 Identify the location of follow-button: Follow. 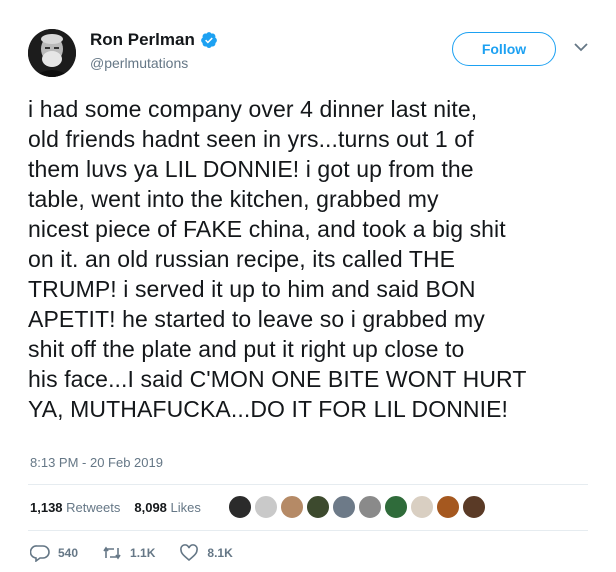
(504, 49).